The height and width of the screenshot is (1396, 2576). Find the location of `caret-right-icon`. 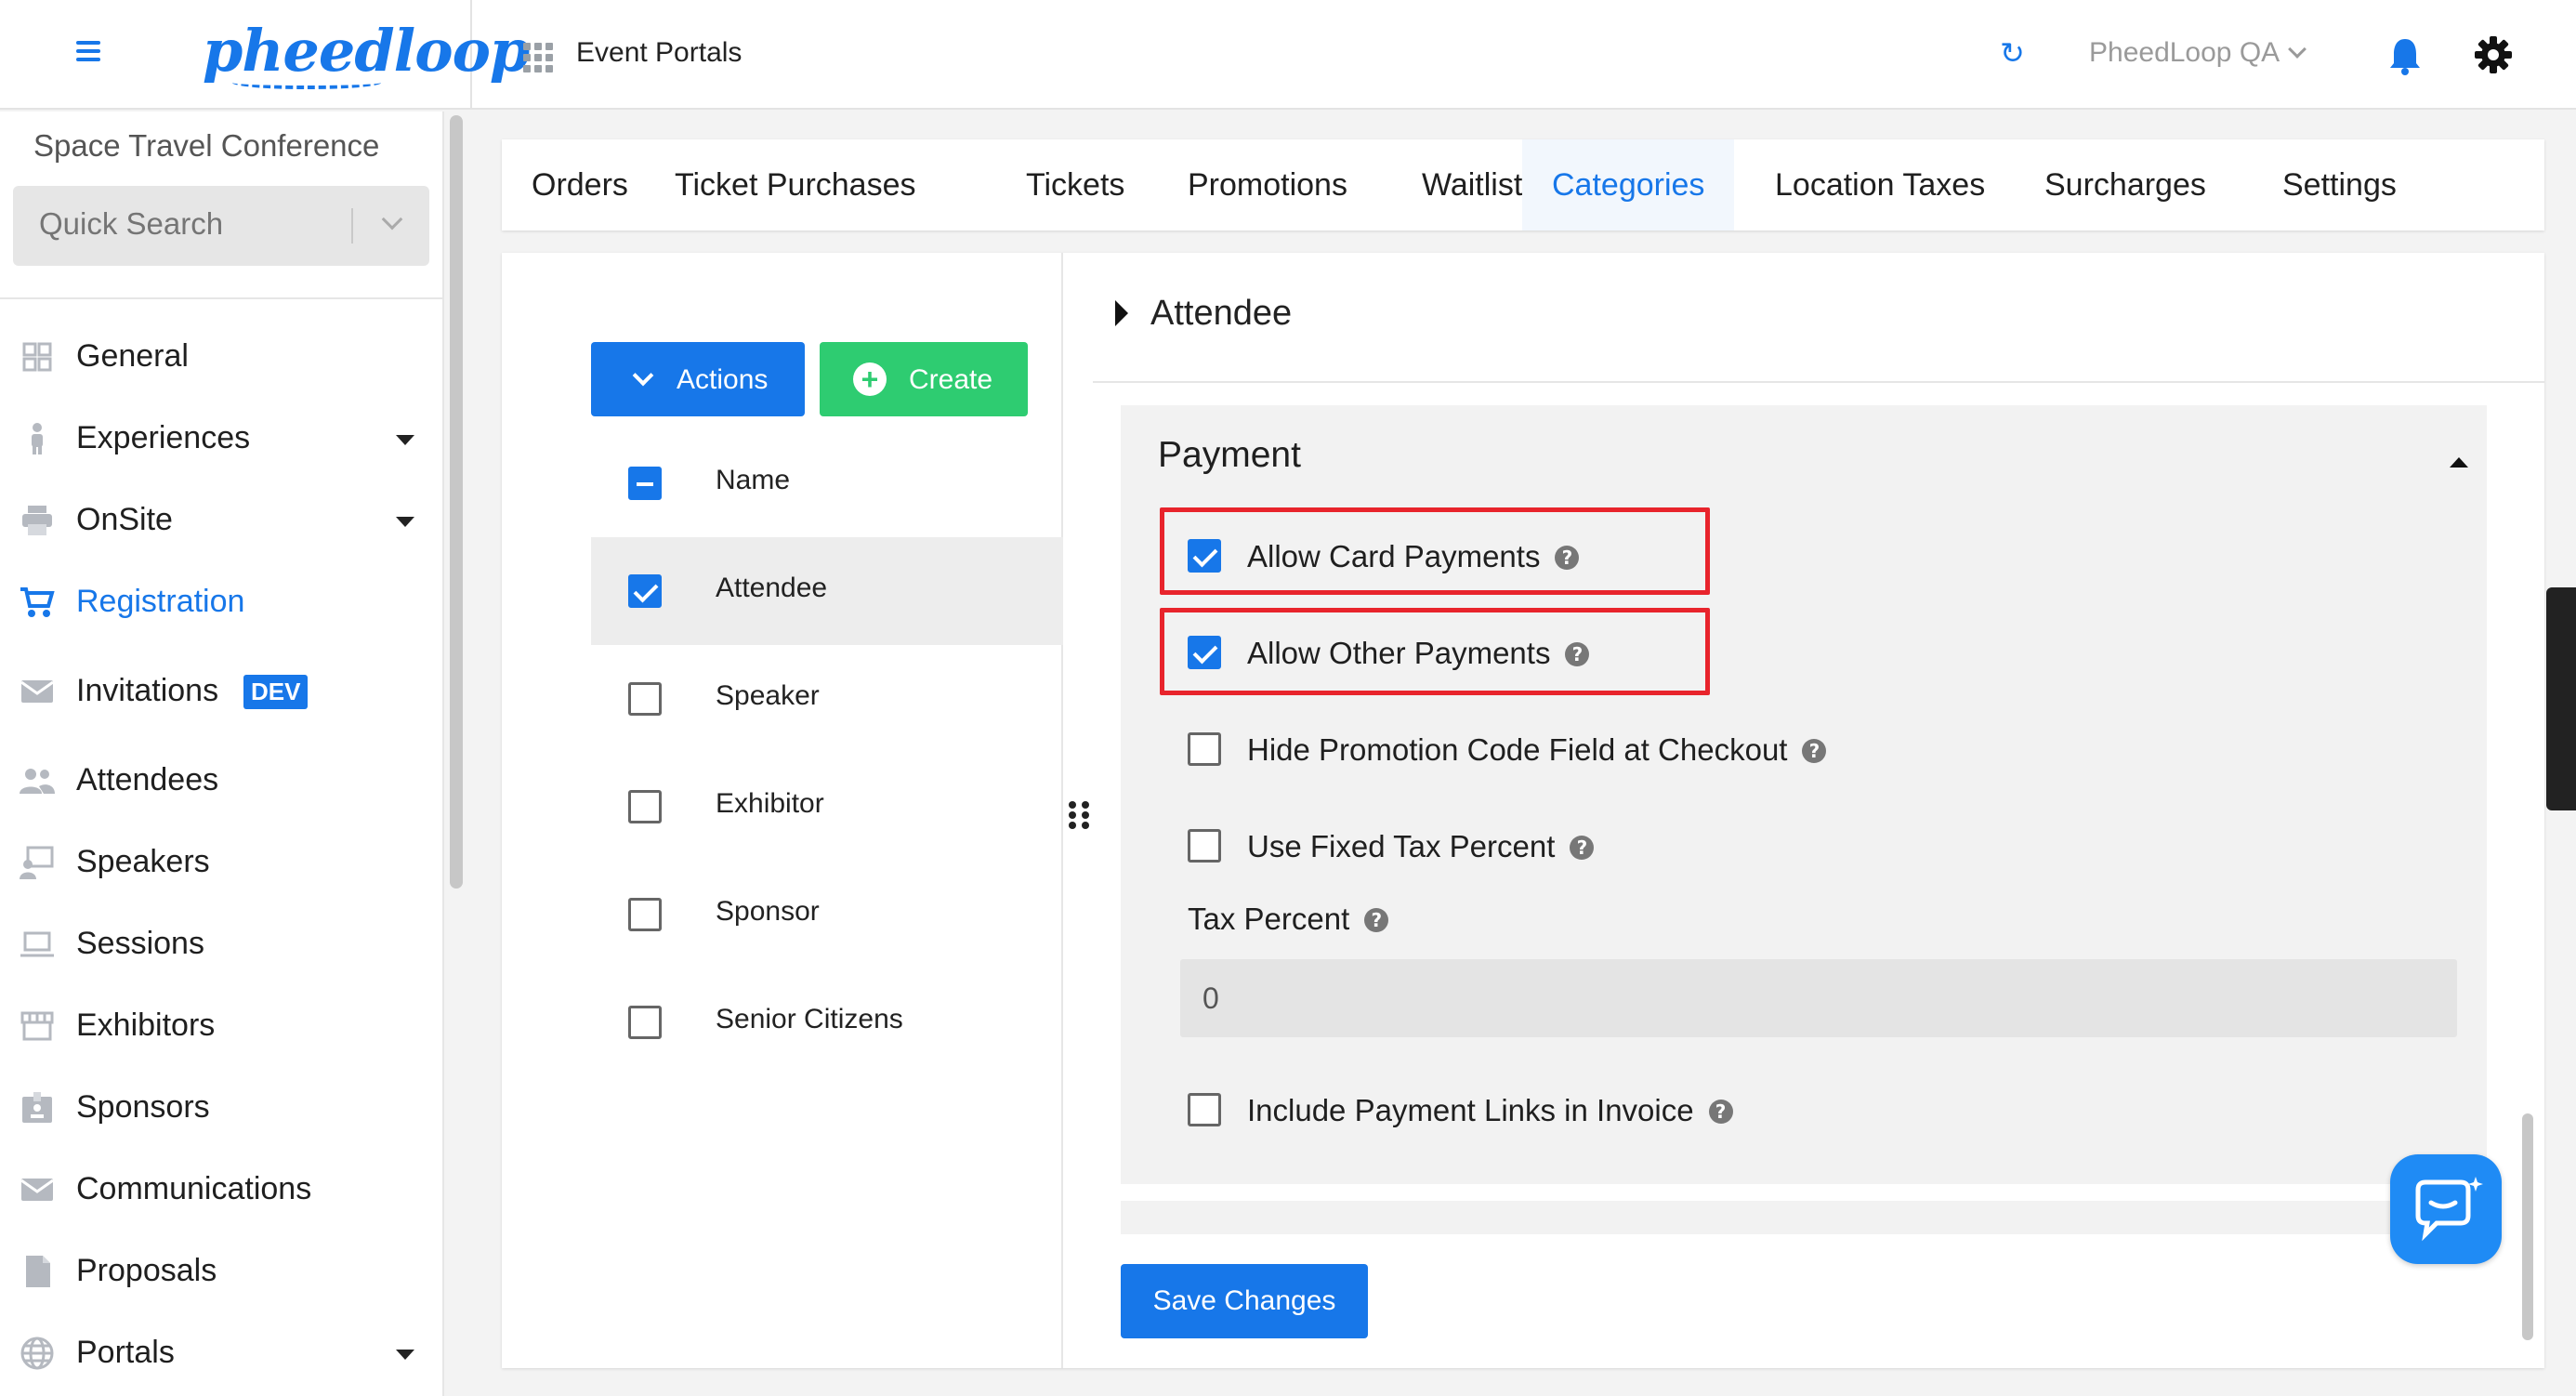

caret-right-icon is located at coordinates (1121, 313).